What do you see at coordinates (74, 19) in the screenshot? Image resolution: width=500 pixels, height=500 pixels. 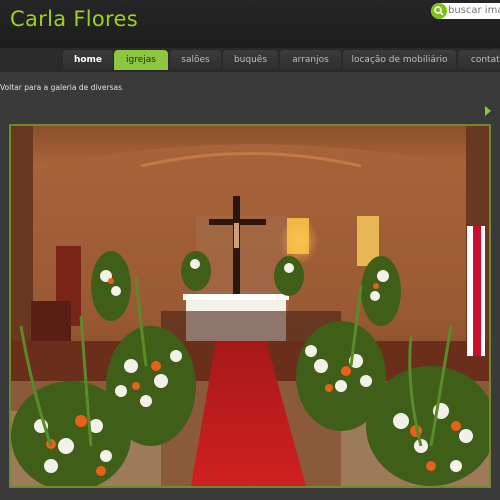 I see `site-title: Carla Flores` at bounding box center [74, 19].